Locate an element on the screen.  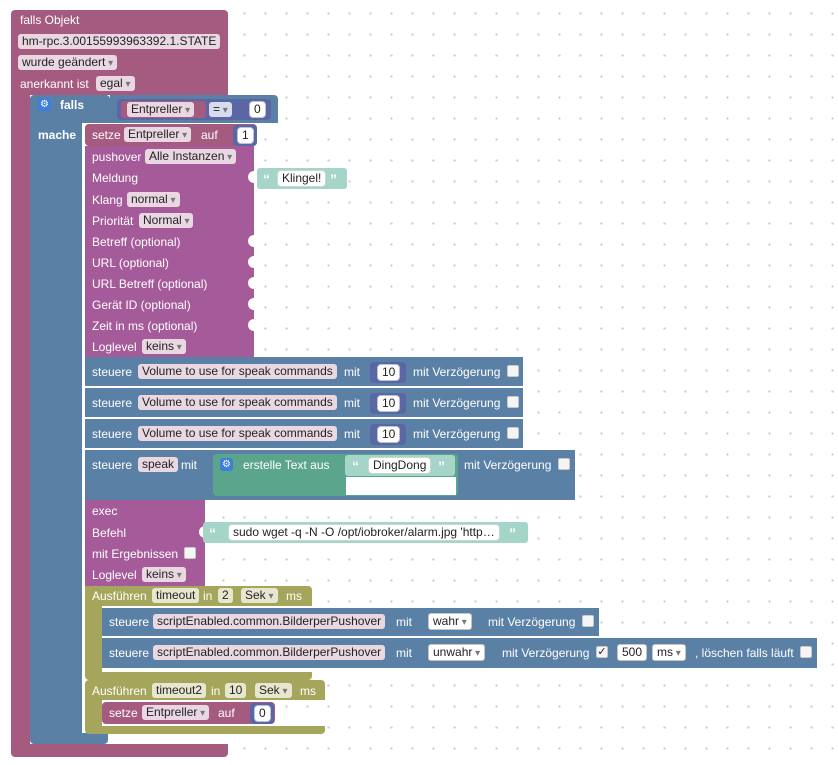
url-title-label: URL Betreff (optional) is located at coordinates (150, 284).